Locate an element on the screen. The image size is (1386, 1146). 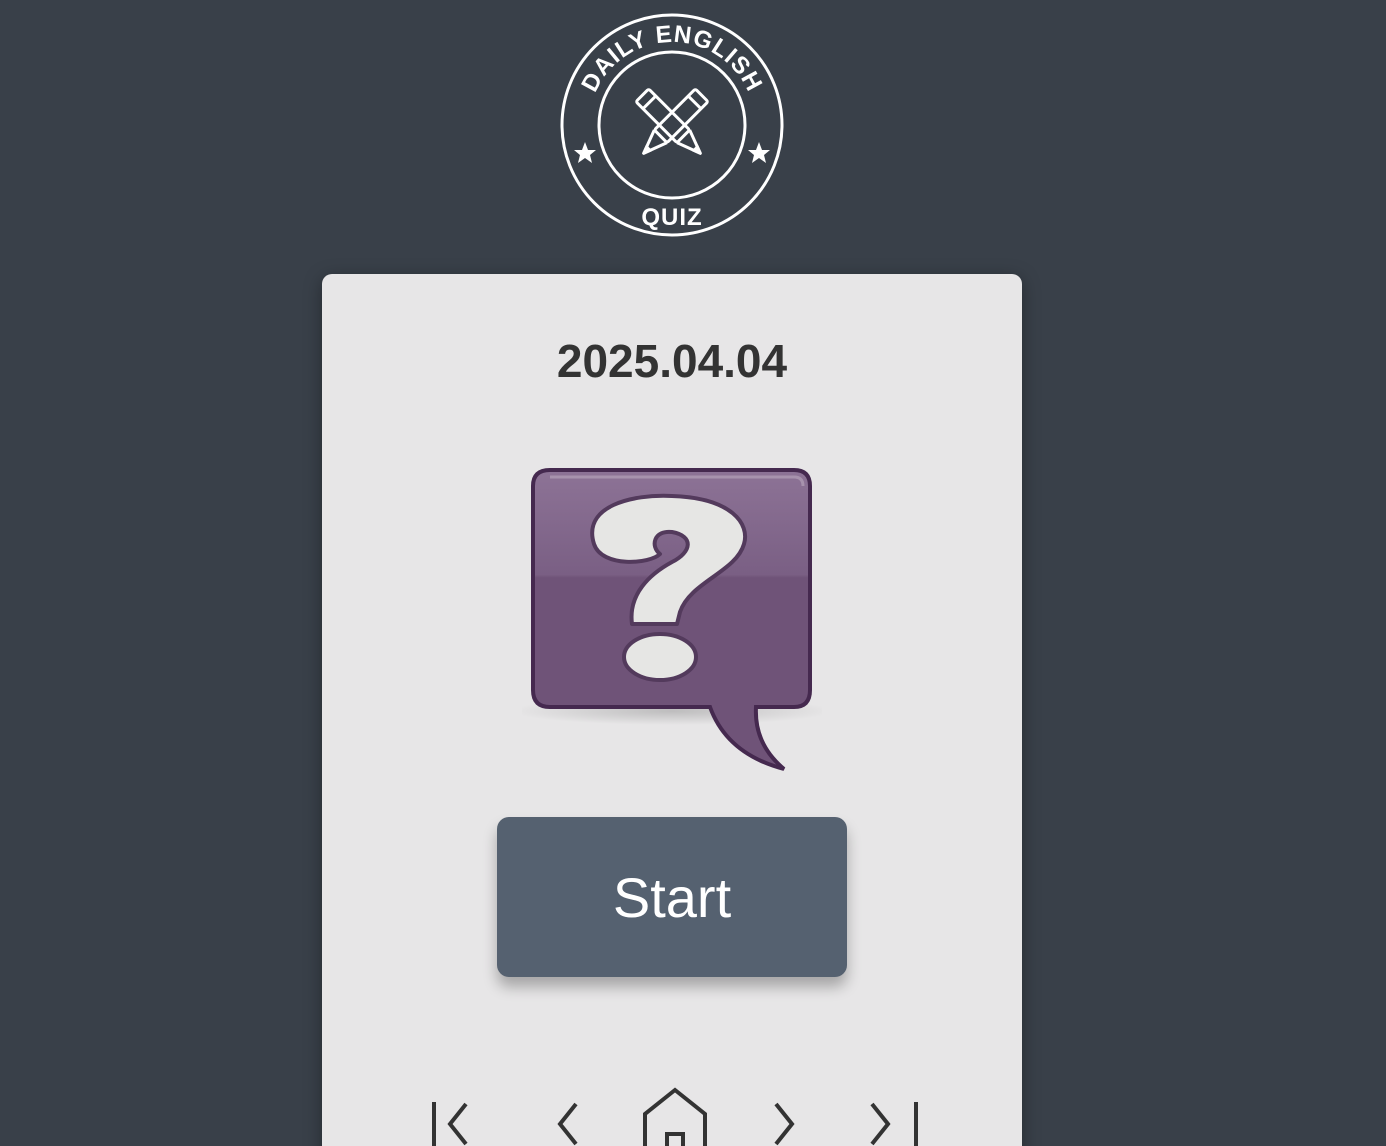
next-button is located at coordinates (787, 1115).